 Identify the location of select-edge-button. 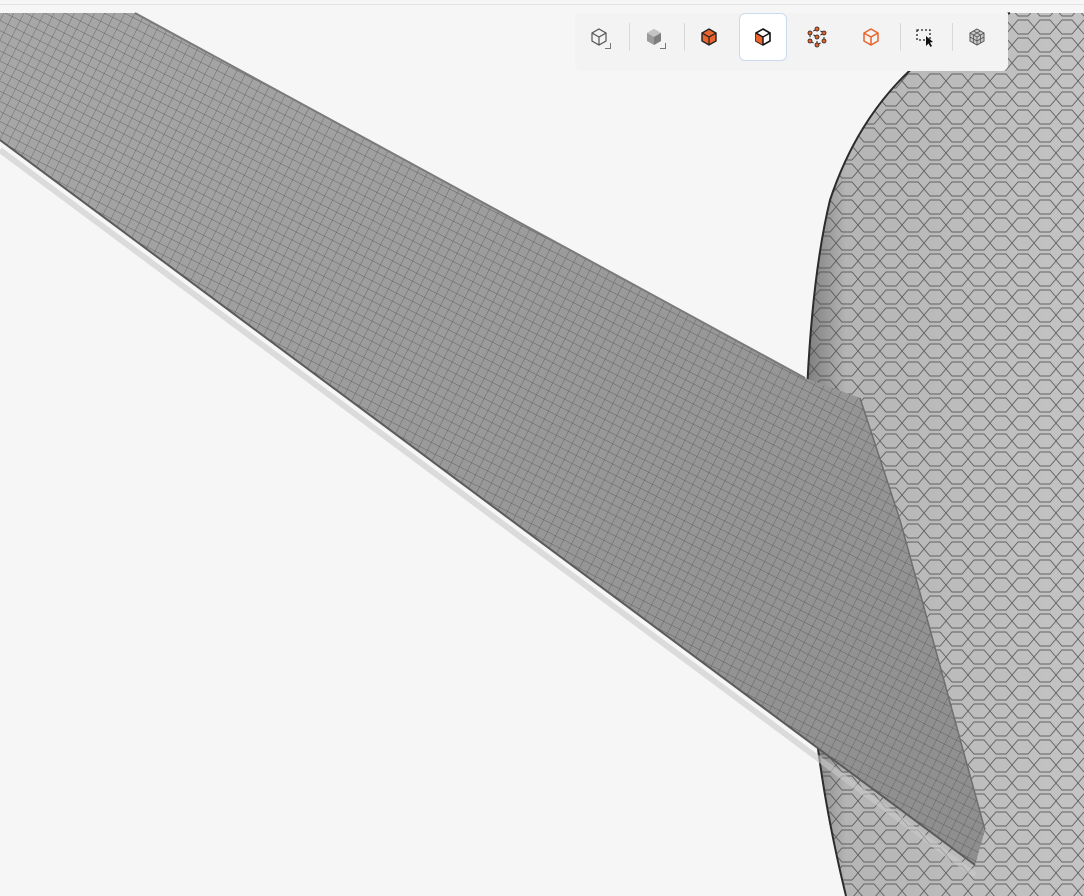
(871, 37).